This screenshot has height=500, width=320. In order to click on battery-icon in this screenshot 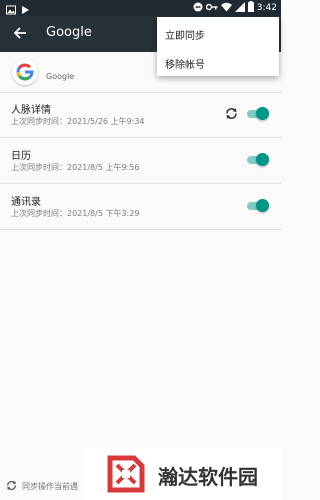, I will do `click(250, 8)`.